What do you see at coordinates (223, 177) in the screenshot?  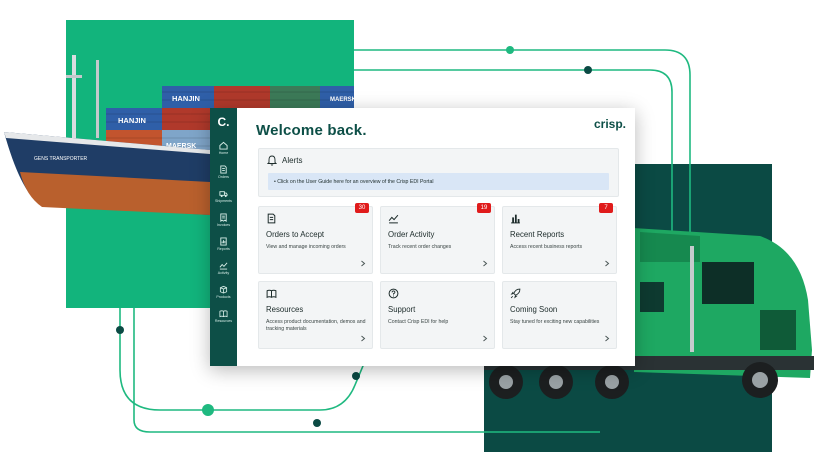 I see `sidebar-item-label: Orders` at bounding box center [223, 177].